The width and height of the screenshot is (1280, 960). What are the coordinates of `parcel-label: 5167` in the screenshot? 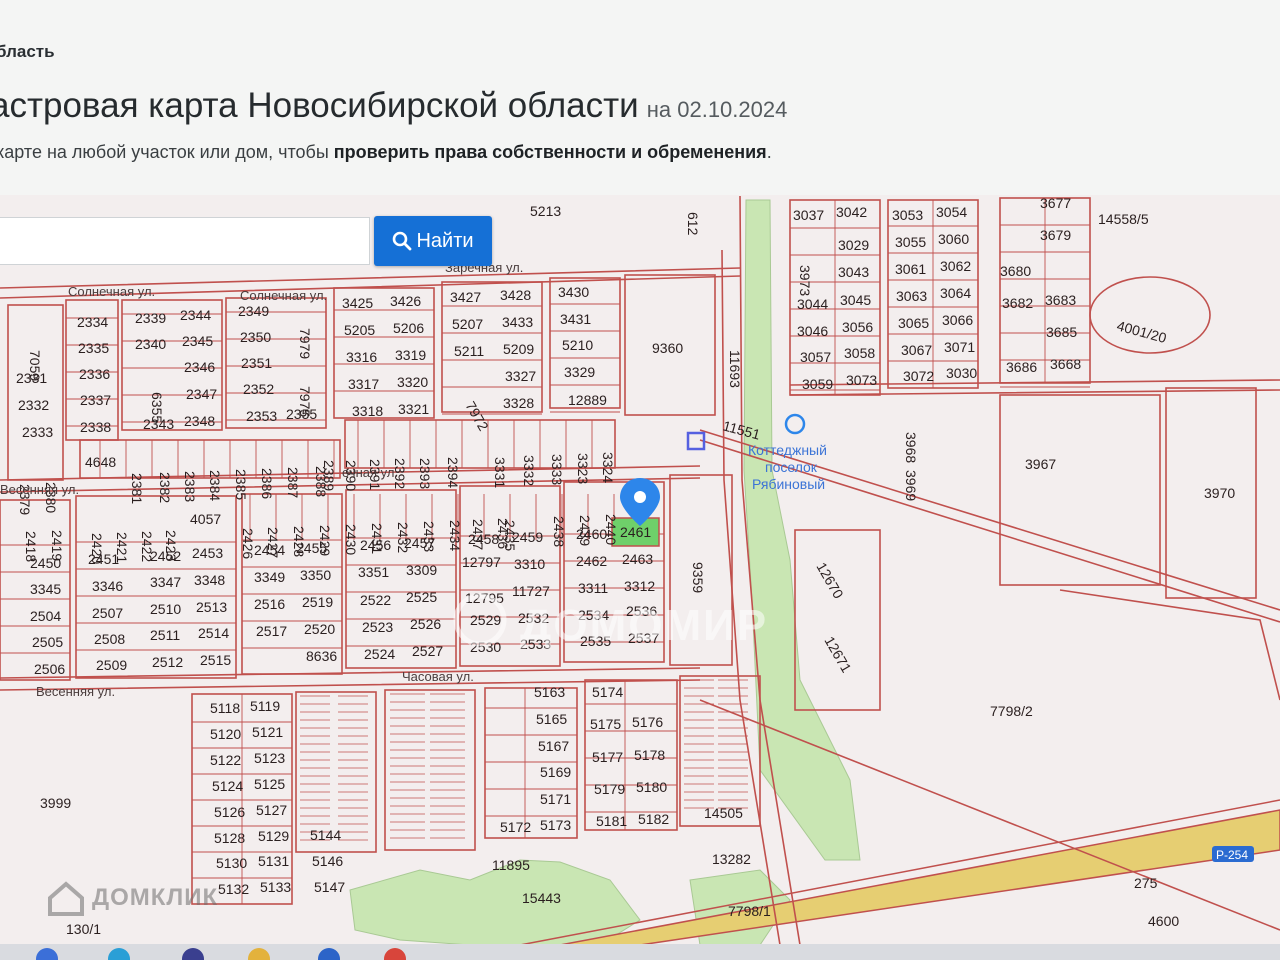 It's located at (553, 746).